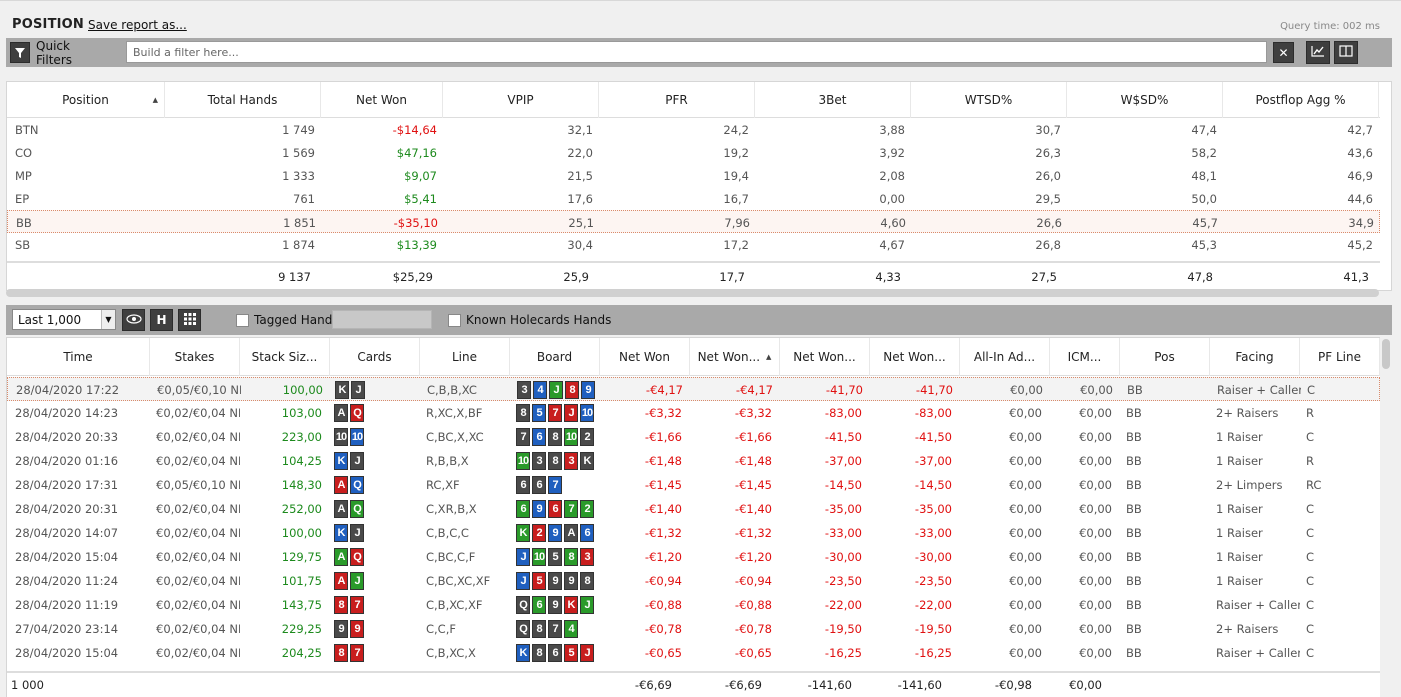 This screenshot has height=697, width=1401. Describe the element at coordinates (1255, 357) in the screenshot. I see `column-header-facing: Facing` at that location.